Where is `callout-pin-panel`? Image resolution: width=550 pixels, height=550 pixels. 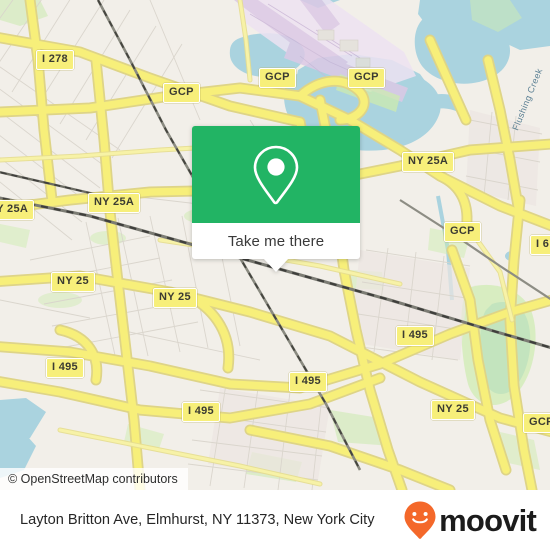 callout-pin-panel is located at coordinates (276, 174).